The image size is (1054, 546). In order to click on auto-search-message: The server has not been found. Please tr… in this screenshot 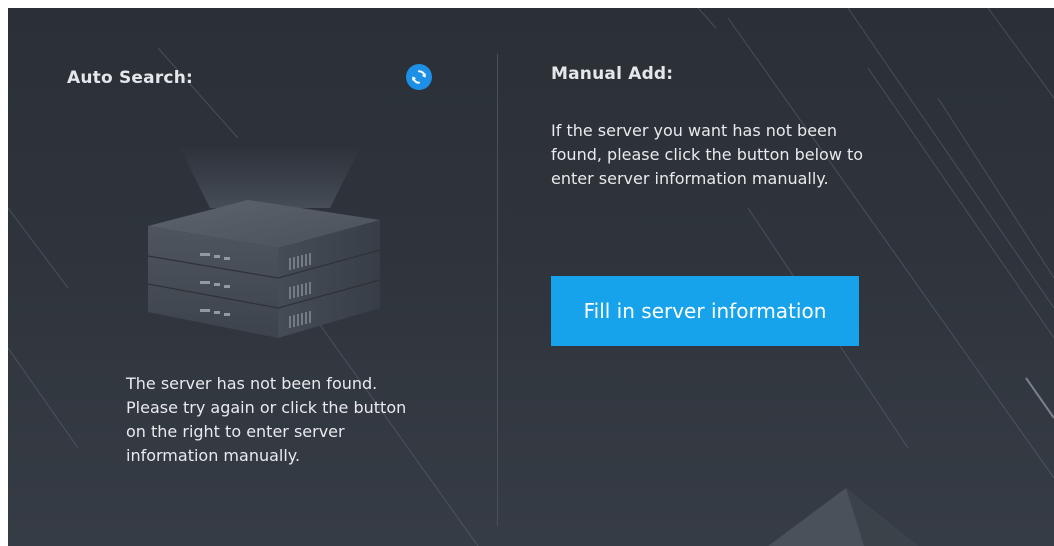, I will do `click(266, 419)`.